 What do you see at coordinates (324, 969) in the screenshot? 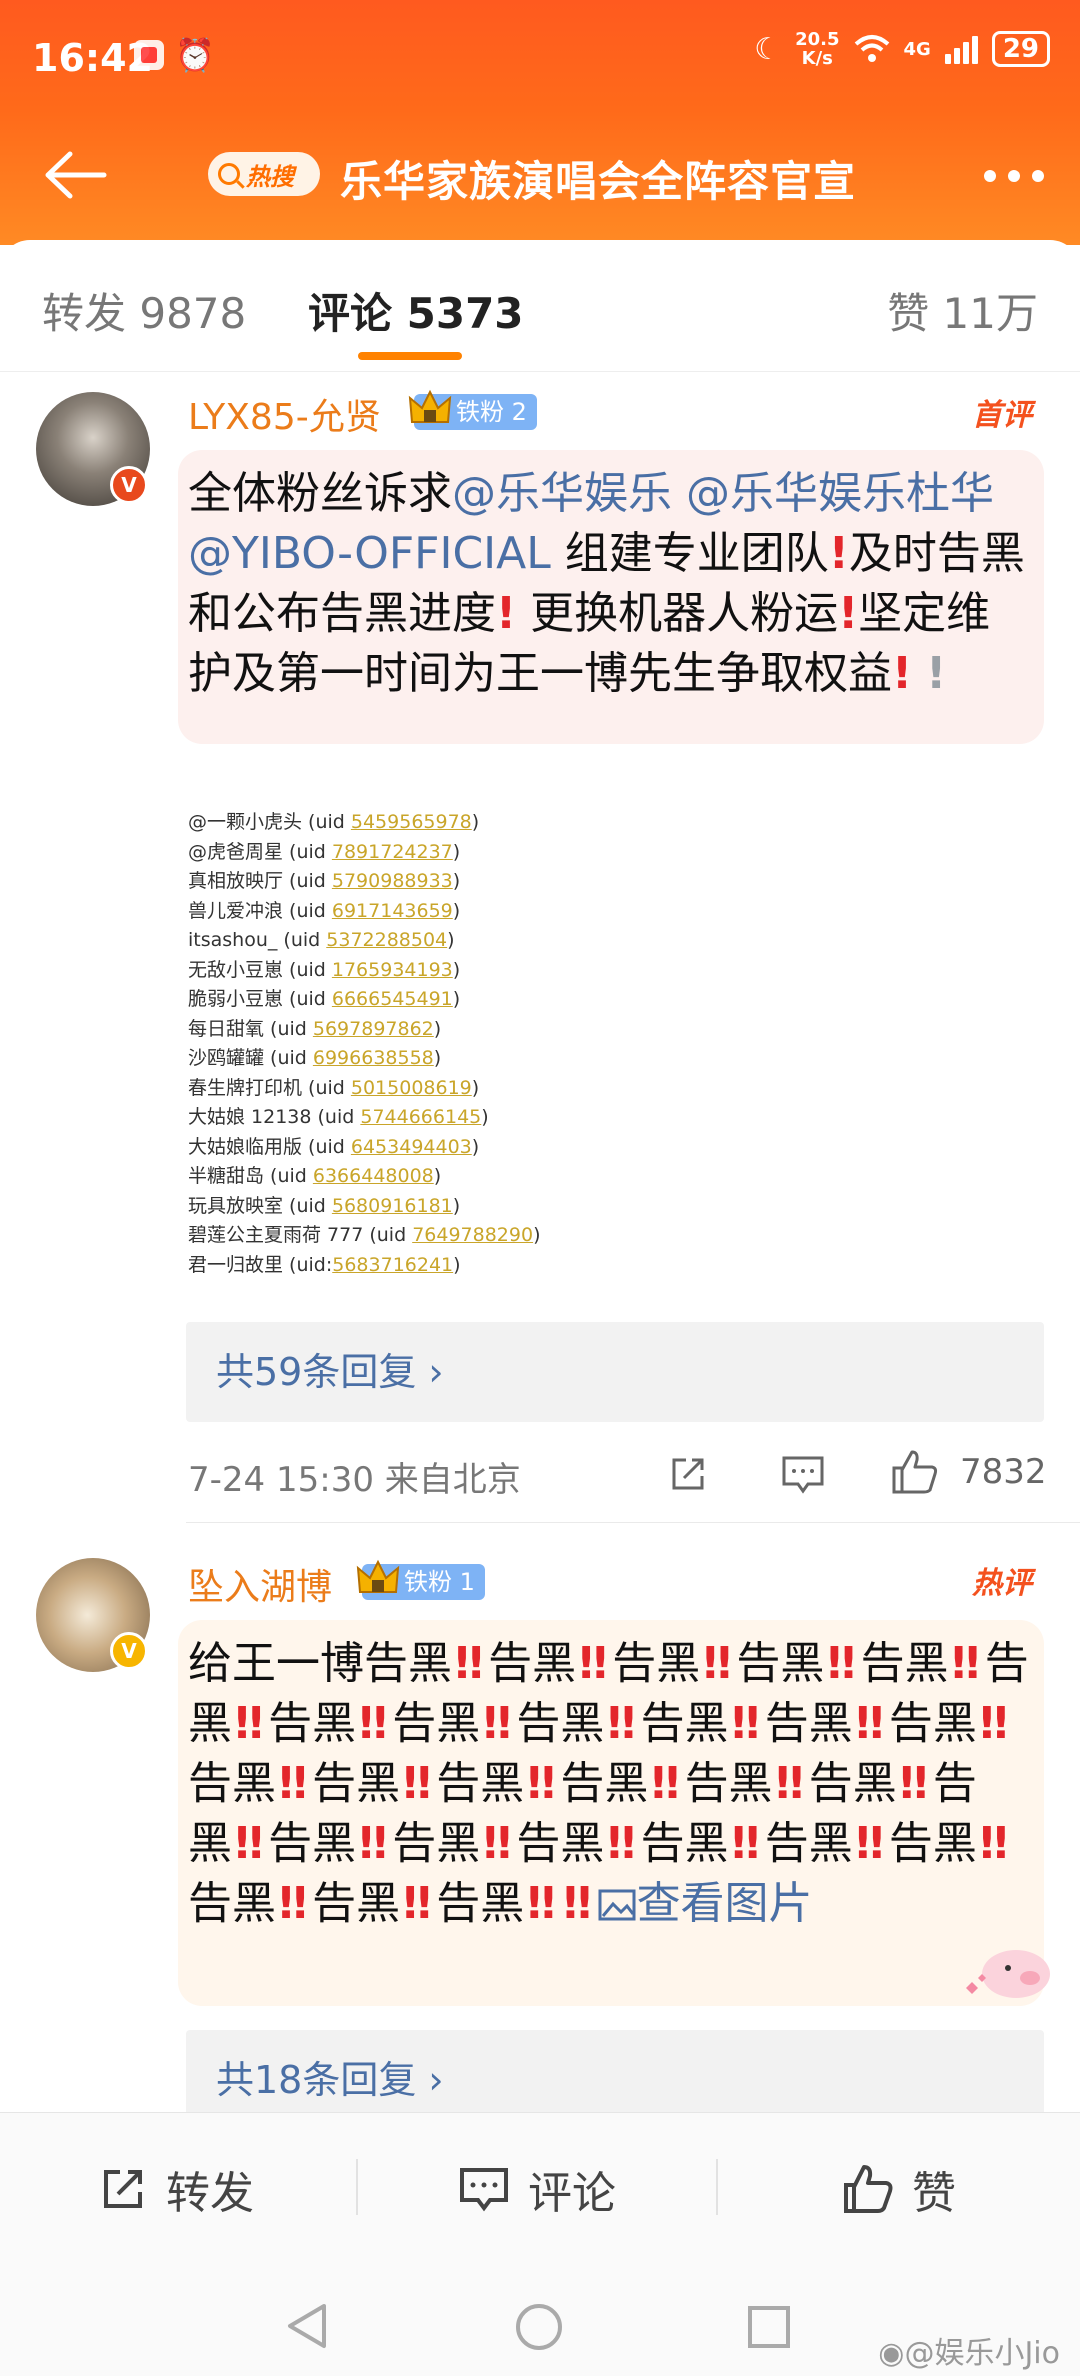
I see `uid-row: 无敌小豆崽 (uid 1765934193)` at bounding box center [324, 969].